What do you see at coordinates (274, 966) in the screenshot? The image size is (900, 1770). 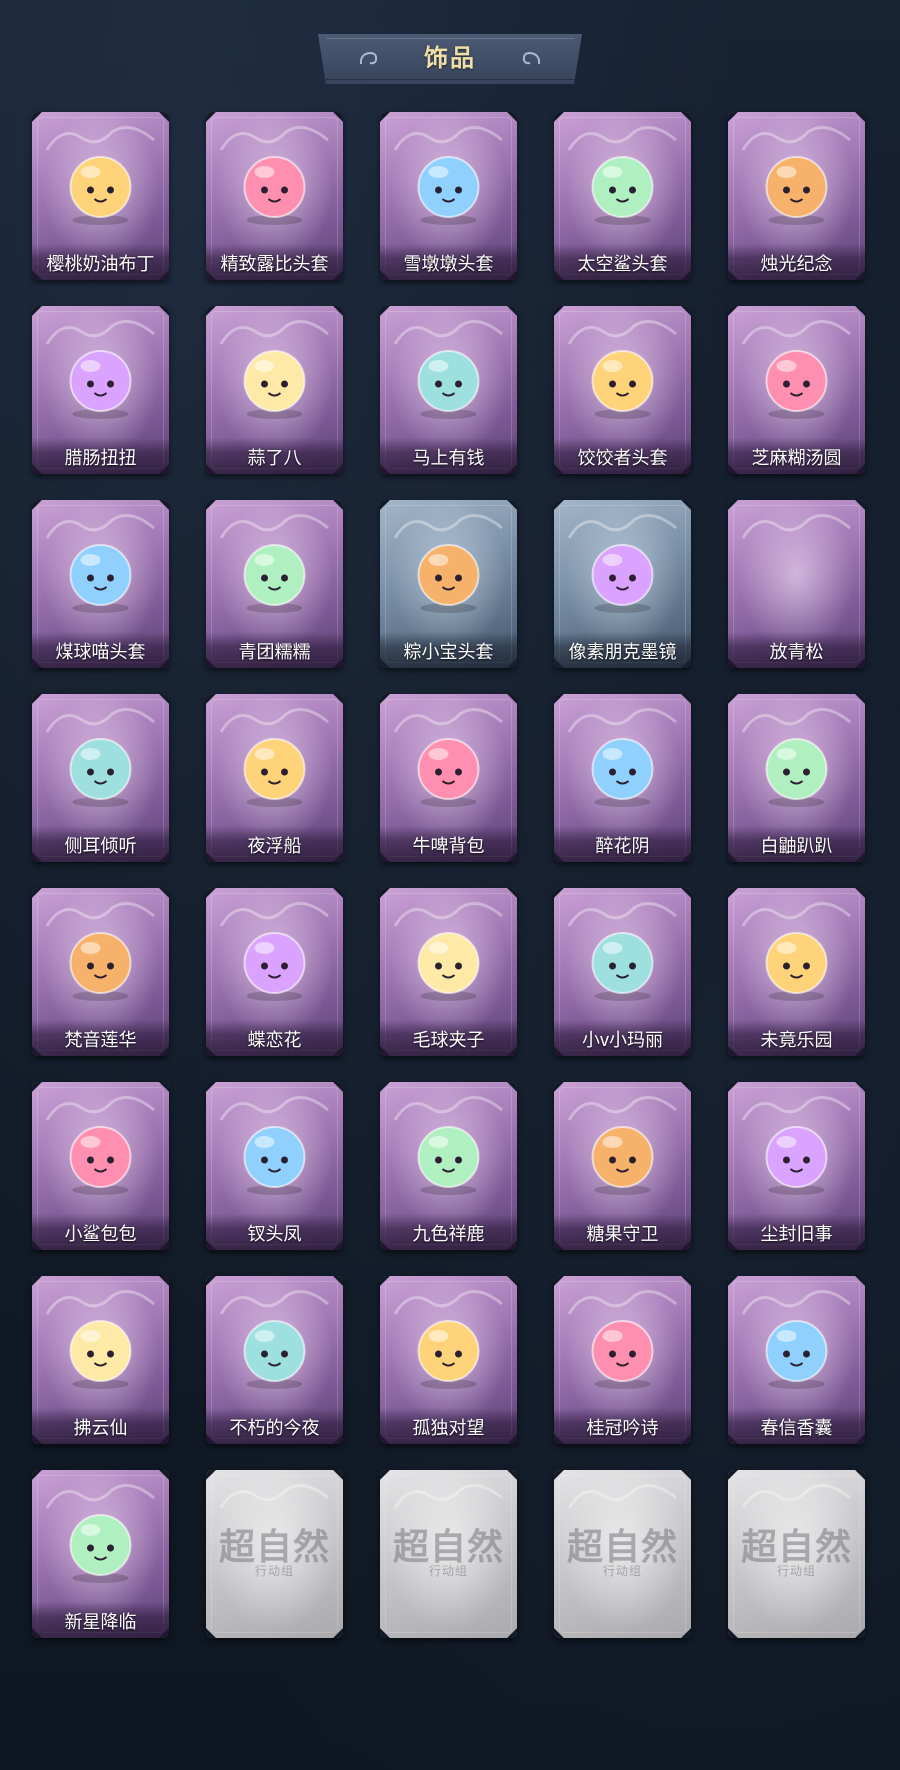 I see `butterfly-bell-icon` at bounding box center [274, 966].